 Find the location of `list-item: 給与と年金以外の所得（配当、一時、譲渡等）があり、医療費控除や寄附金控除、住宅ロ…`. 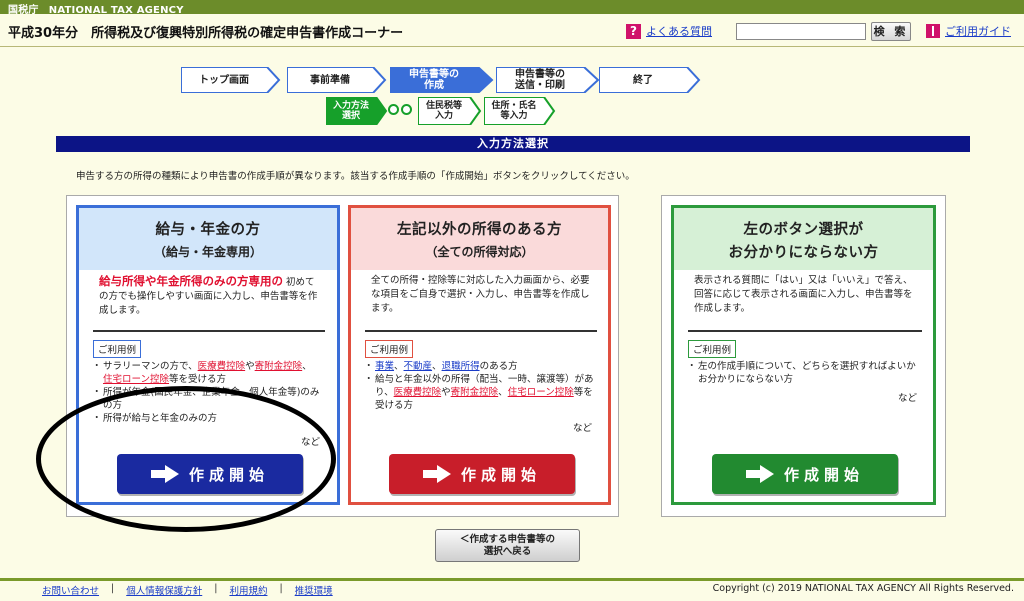

list-item: 給与と年金以外の所得（配当、一時、譲渡等）があり、医療費控除や寄附金控除、住宅ロ… is located at coordinates (479, 392).